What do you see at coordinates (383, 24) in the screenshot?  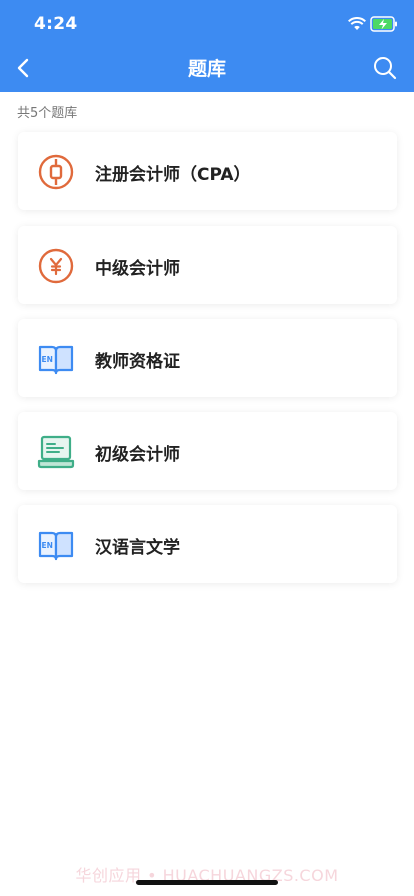 I see `battery-charging-icon` at bounding box center [383, 24].